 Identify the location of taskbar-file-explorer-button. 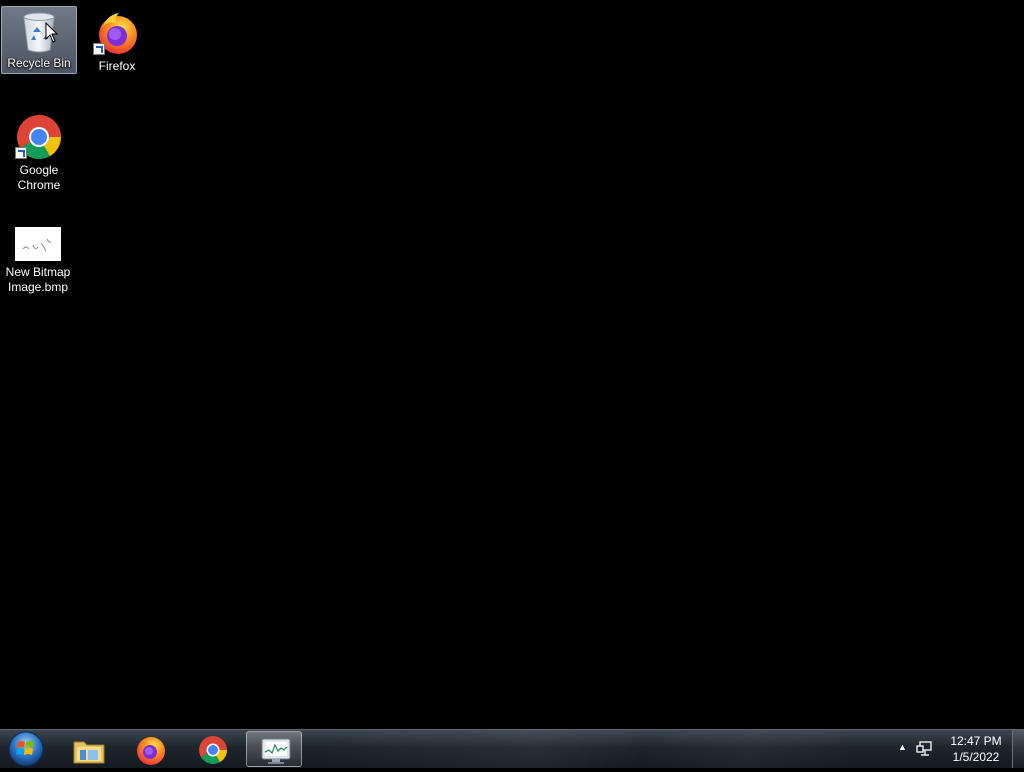
(88, 749).